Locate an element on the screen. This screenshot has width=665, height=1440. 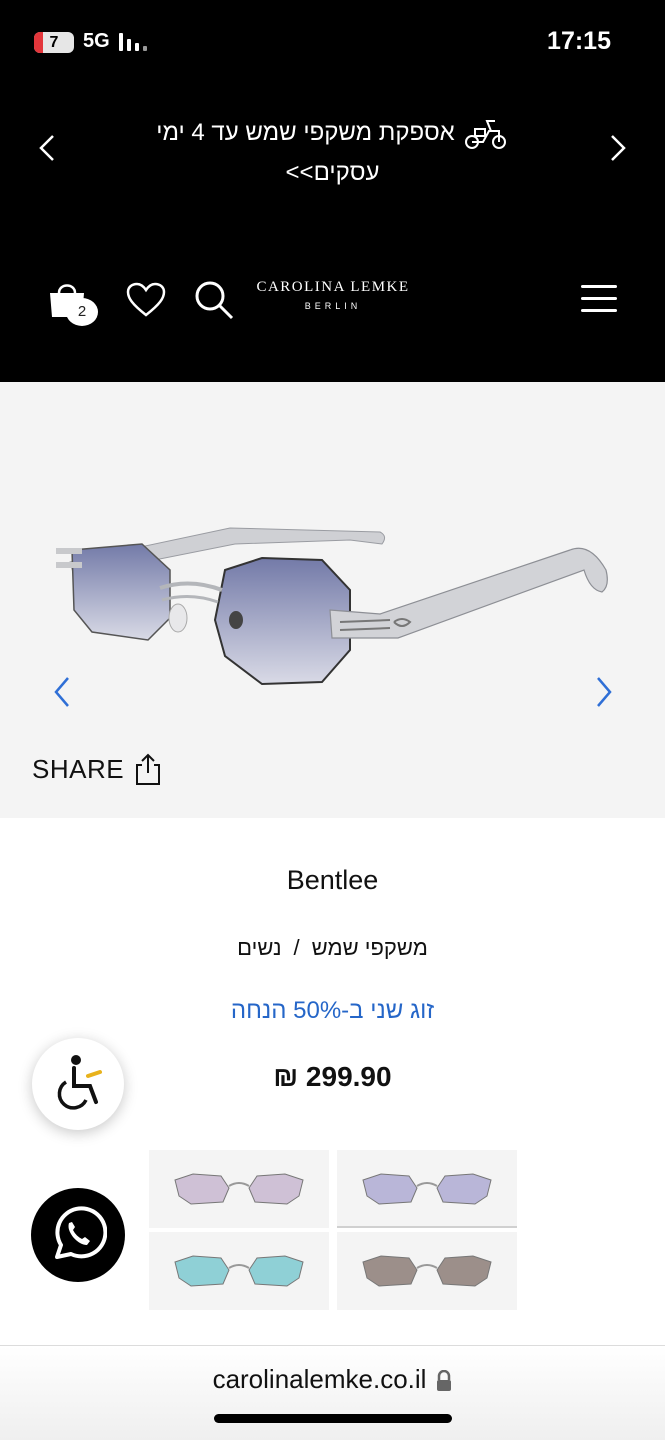
cart-count-badge: 2 is located at coordinates (82, 312).